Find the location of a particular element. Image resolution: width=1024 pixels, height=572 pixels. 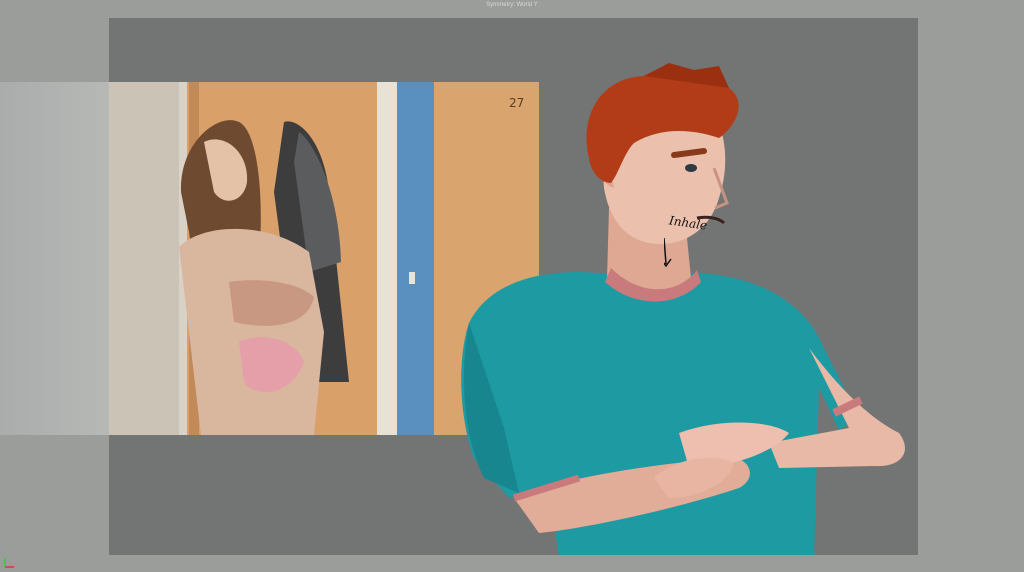

window-title: Symmetry: World Y is located at coordinates (512, 5).